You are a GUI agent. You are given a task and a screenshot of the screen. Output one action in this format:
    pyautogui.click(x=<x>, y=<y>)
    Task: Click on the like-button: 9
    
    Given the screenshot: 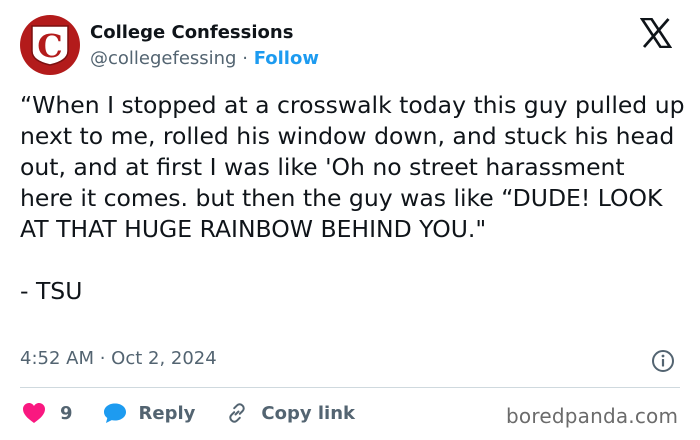 What is the action you would take?
    pyautogui.click(x=47, y=413)
    